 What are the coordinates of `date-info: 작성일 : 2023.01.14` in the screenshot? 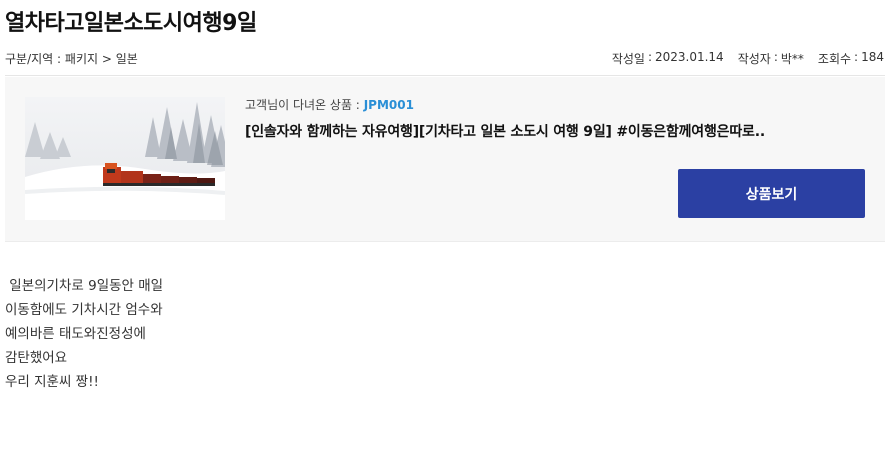 It's located at (667, 58).